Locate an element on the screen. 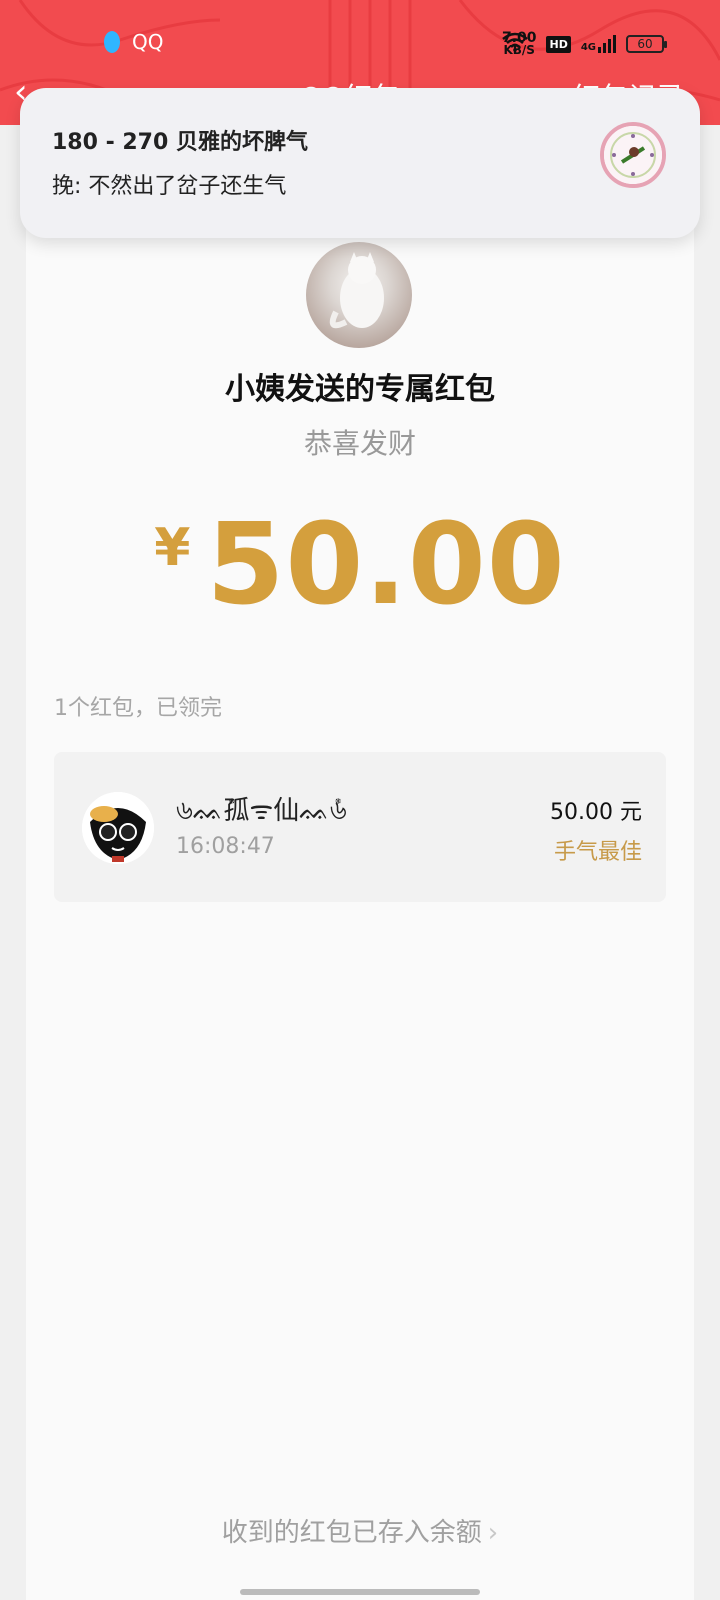 The image size is (720, 1600). signal-label: 4G is located at coordinates (588, 47).